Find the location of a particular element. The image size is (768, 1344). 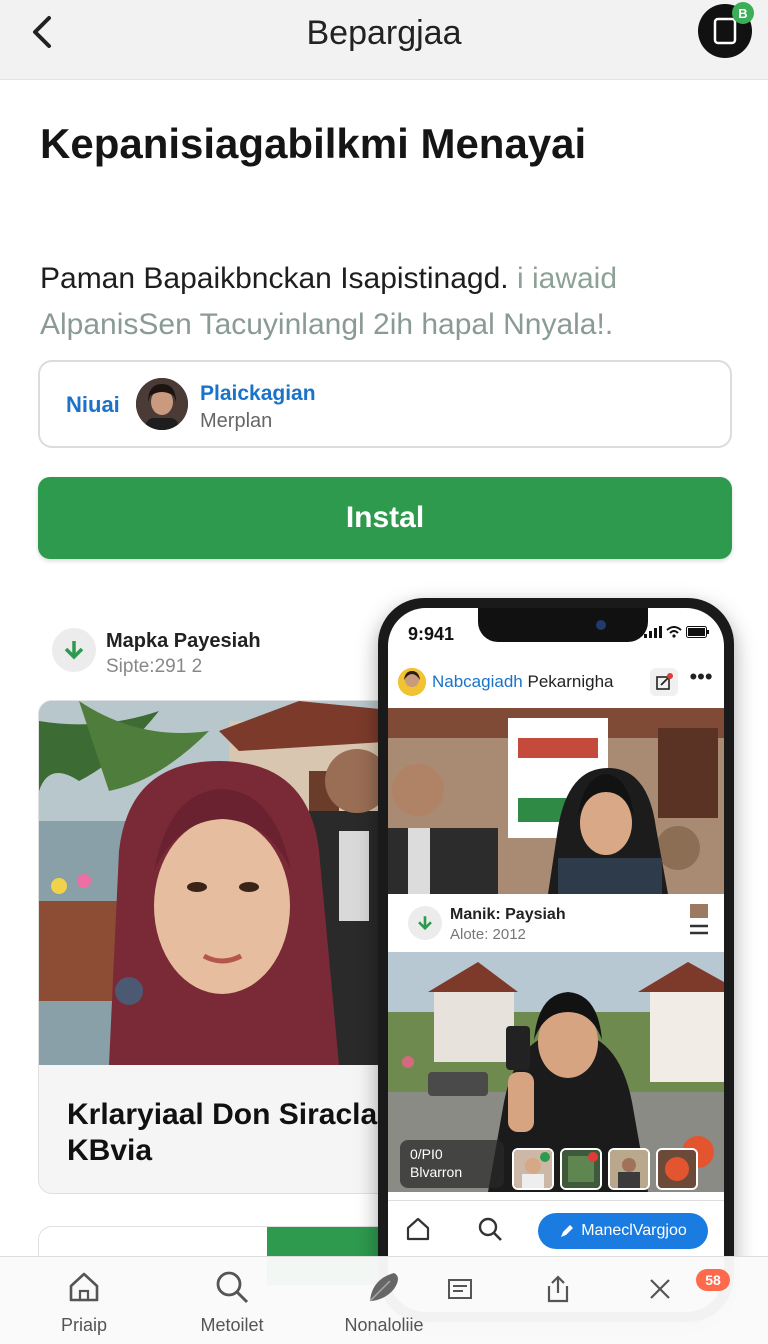

inner-post-date: Alote: 2012 is located at coordinates (488, 934).